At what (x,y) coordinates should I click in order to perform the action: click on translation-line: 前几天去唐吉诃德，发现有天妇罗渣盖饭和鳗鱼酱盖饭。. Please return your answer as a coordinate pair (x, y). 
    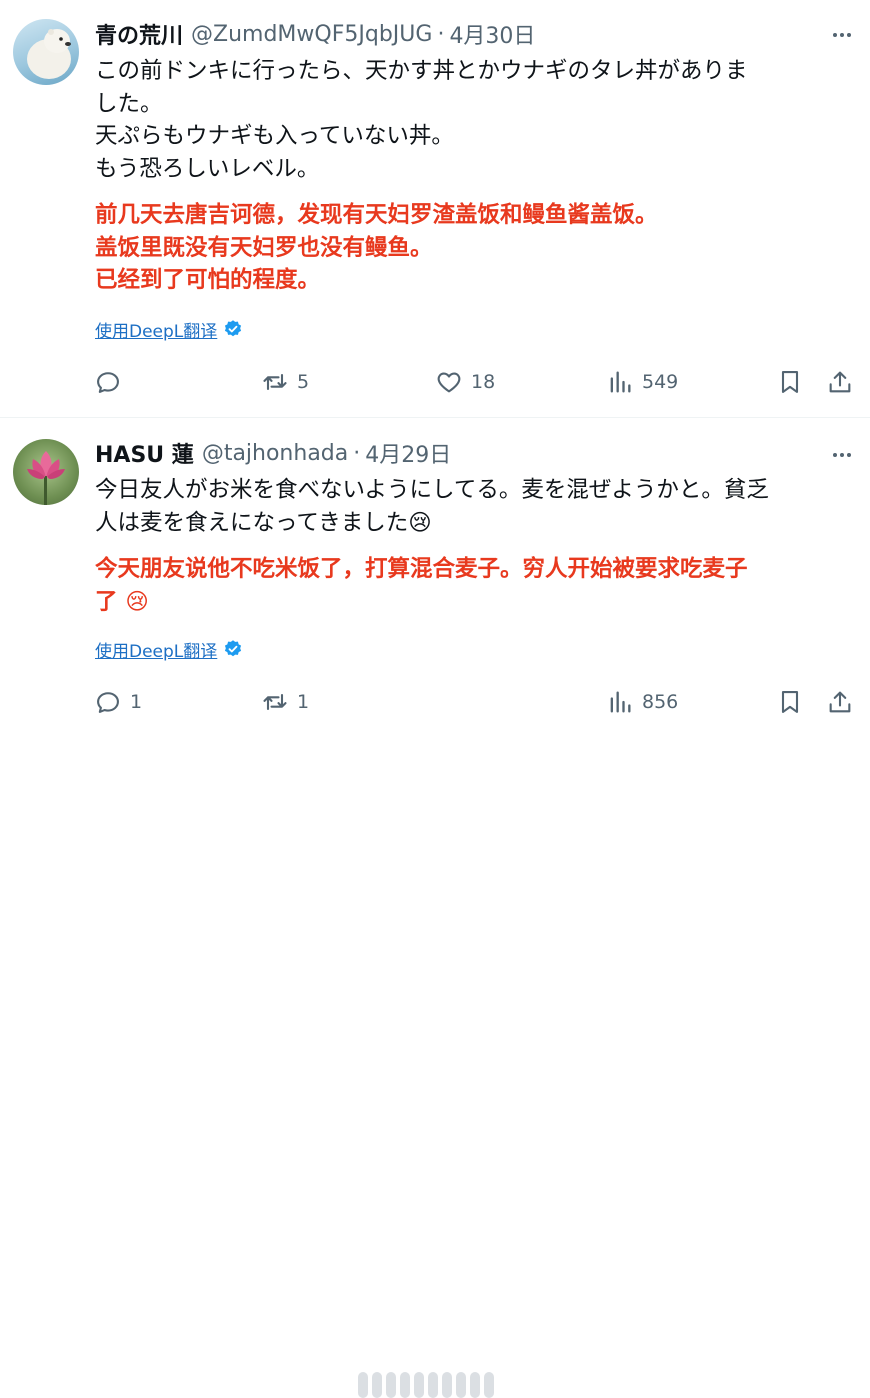
    Looking at the image, I should click on (376, 215).